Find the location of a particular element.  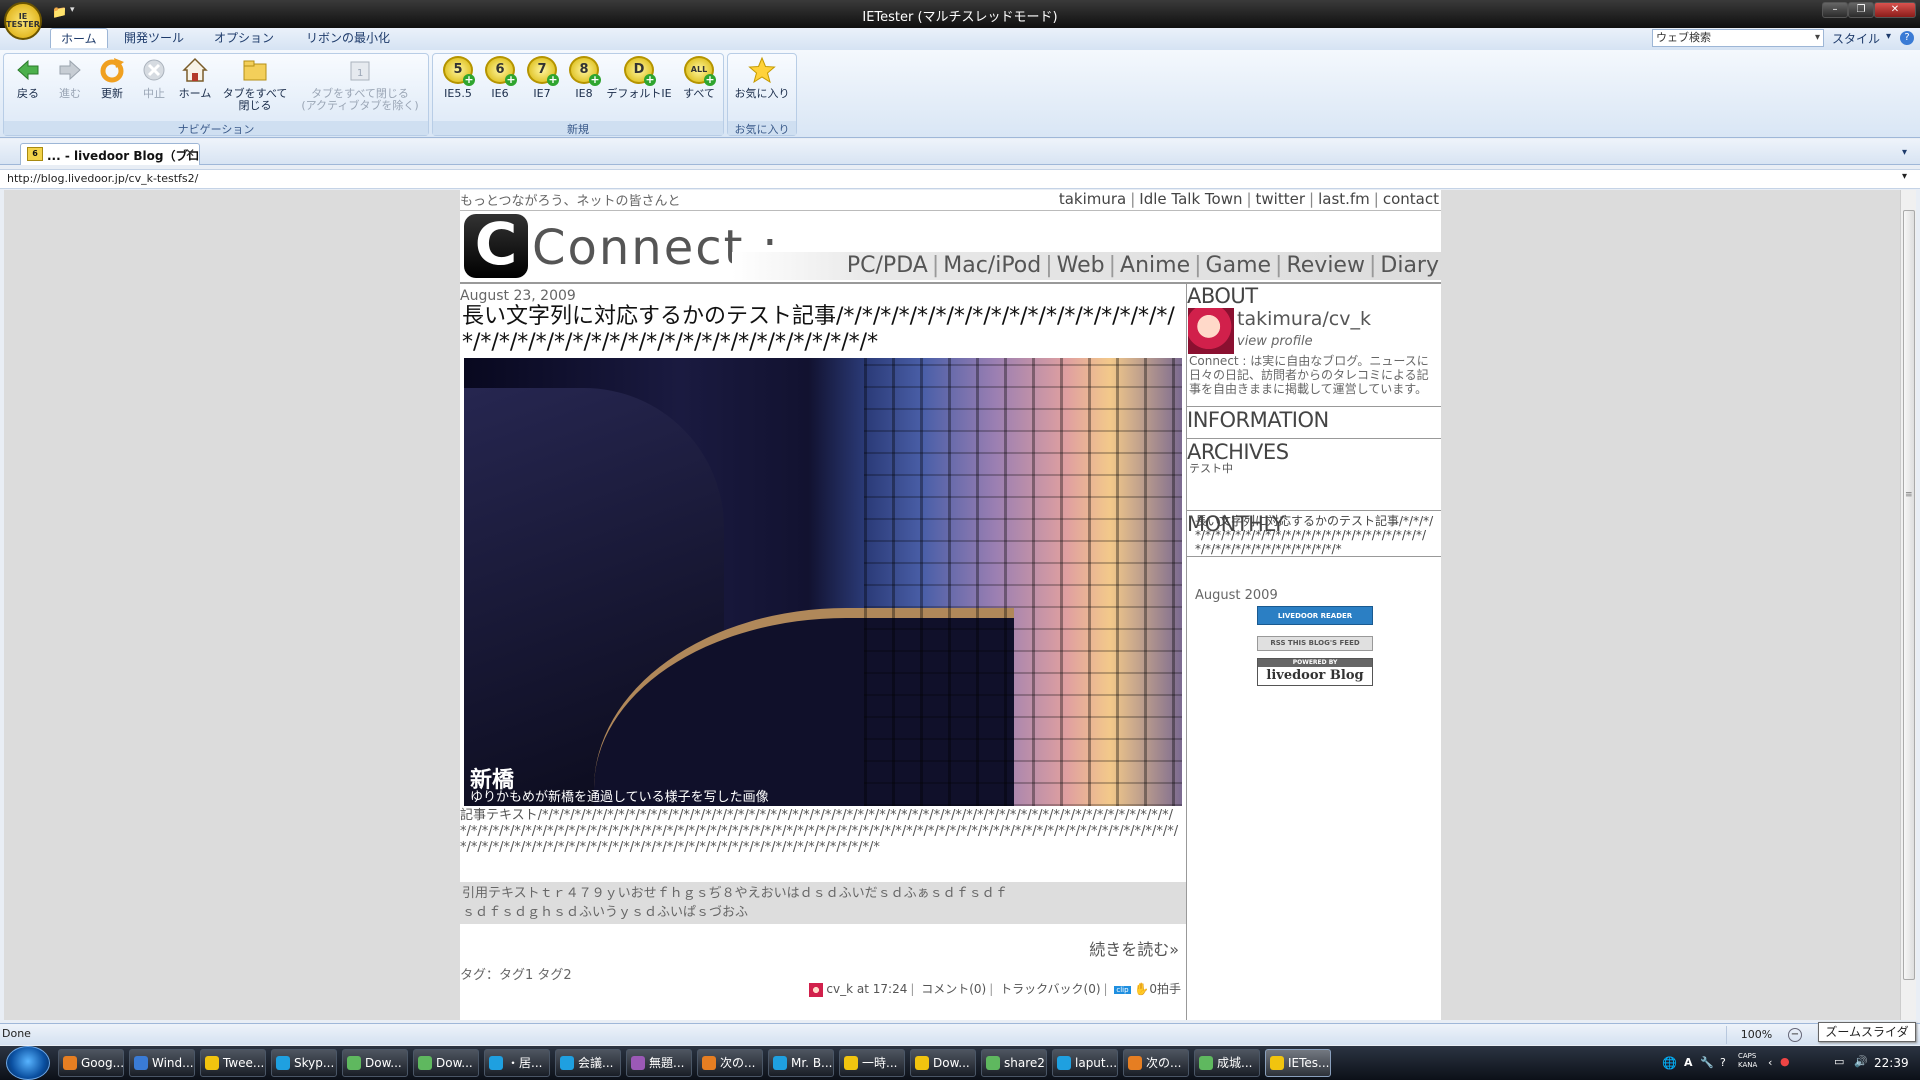

style-dropdown-icon: ▾ is located at coordinates (1888, 36).